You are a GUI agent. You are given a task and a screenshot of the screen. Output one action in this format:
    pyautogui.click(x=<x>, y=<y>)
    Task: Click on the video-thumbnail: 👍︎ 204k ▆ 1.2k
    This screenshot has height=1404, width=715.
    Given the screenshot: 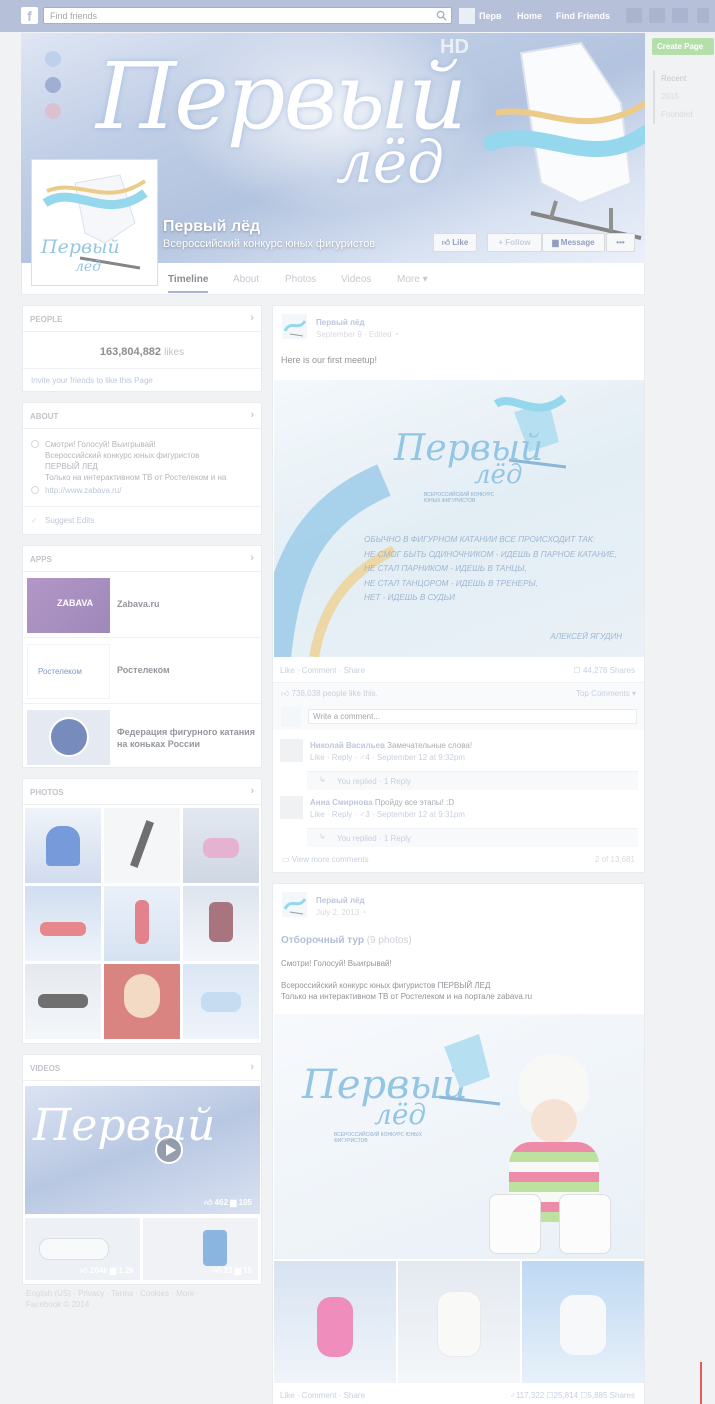 What is the action you would take?
    pyautogui.click(x=82, y=1249)
    